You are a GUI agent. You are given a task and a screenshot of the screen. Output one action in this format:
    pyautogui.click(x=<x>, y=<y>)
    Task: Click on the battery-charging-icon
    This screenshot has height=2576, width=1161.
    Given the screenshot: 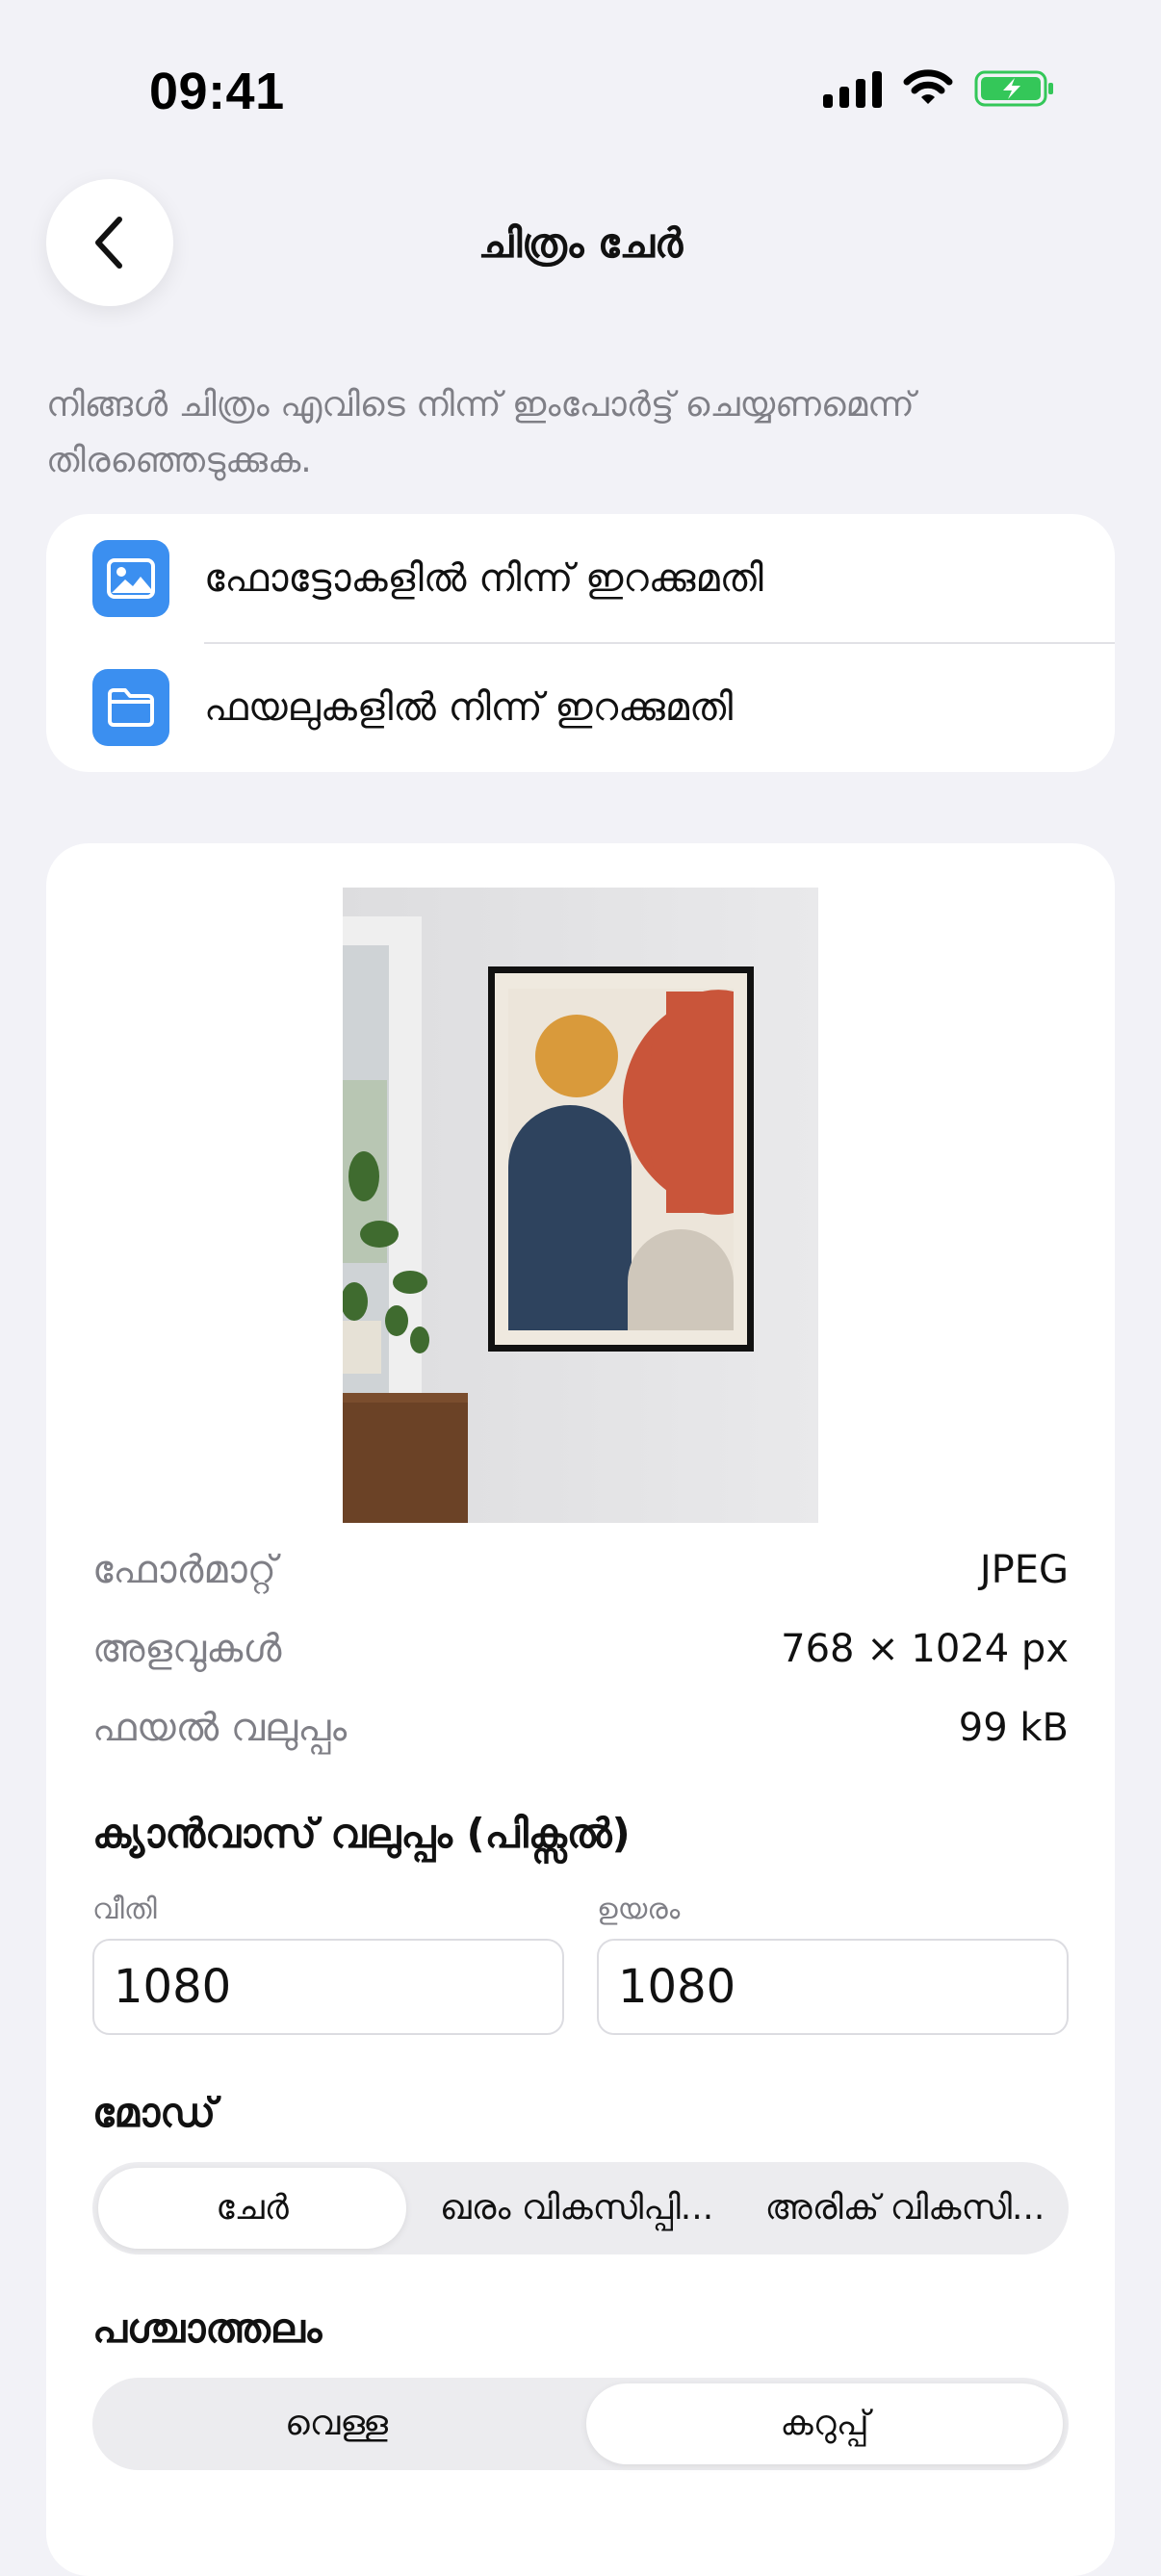 What is the action you would take?
    pyautogui.click(x=1013, y=88)
    